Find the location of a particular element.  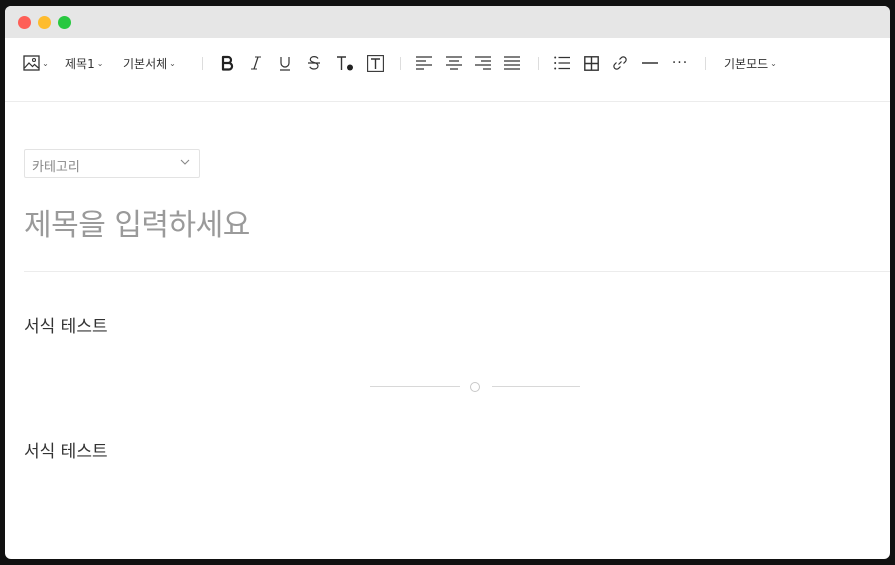

insert-table-button is located at coordinates (591, 63).